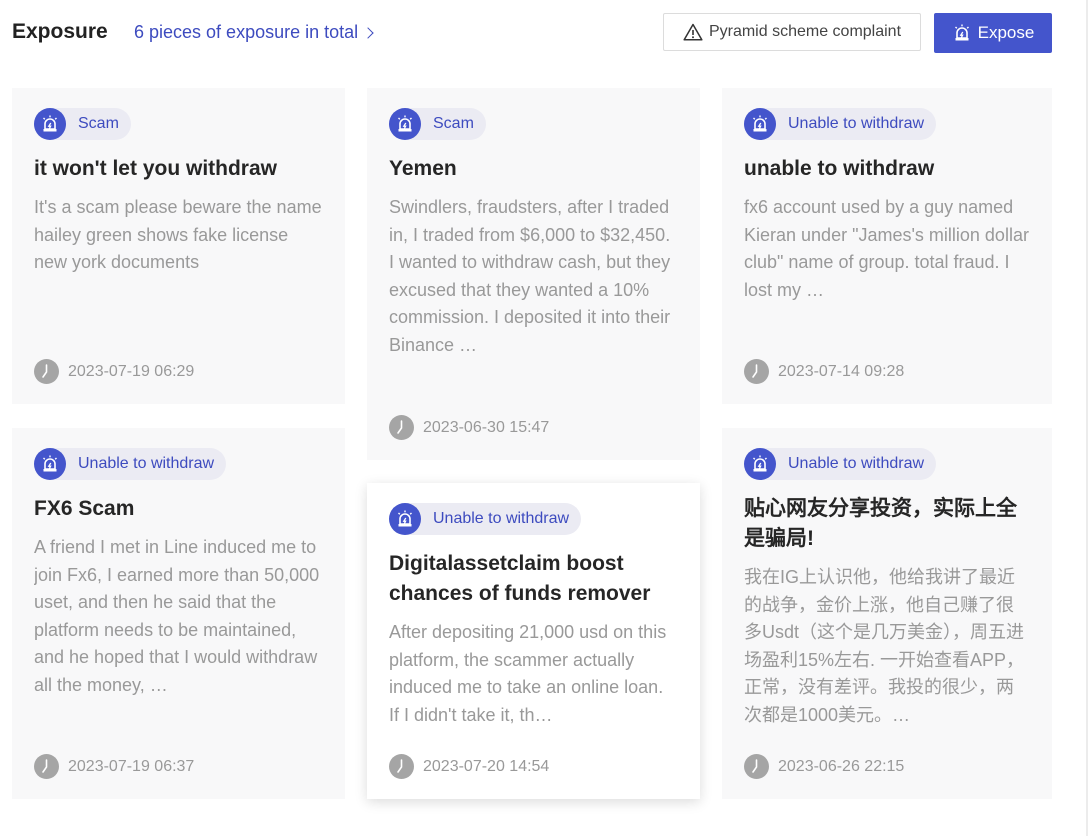 This screenshot has width=1088, height=836. What do you see at coordinates (1006, 32) in the screenshot?
I see `expose-button-label: Expose` at bounding box center [1006, 32].